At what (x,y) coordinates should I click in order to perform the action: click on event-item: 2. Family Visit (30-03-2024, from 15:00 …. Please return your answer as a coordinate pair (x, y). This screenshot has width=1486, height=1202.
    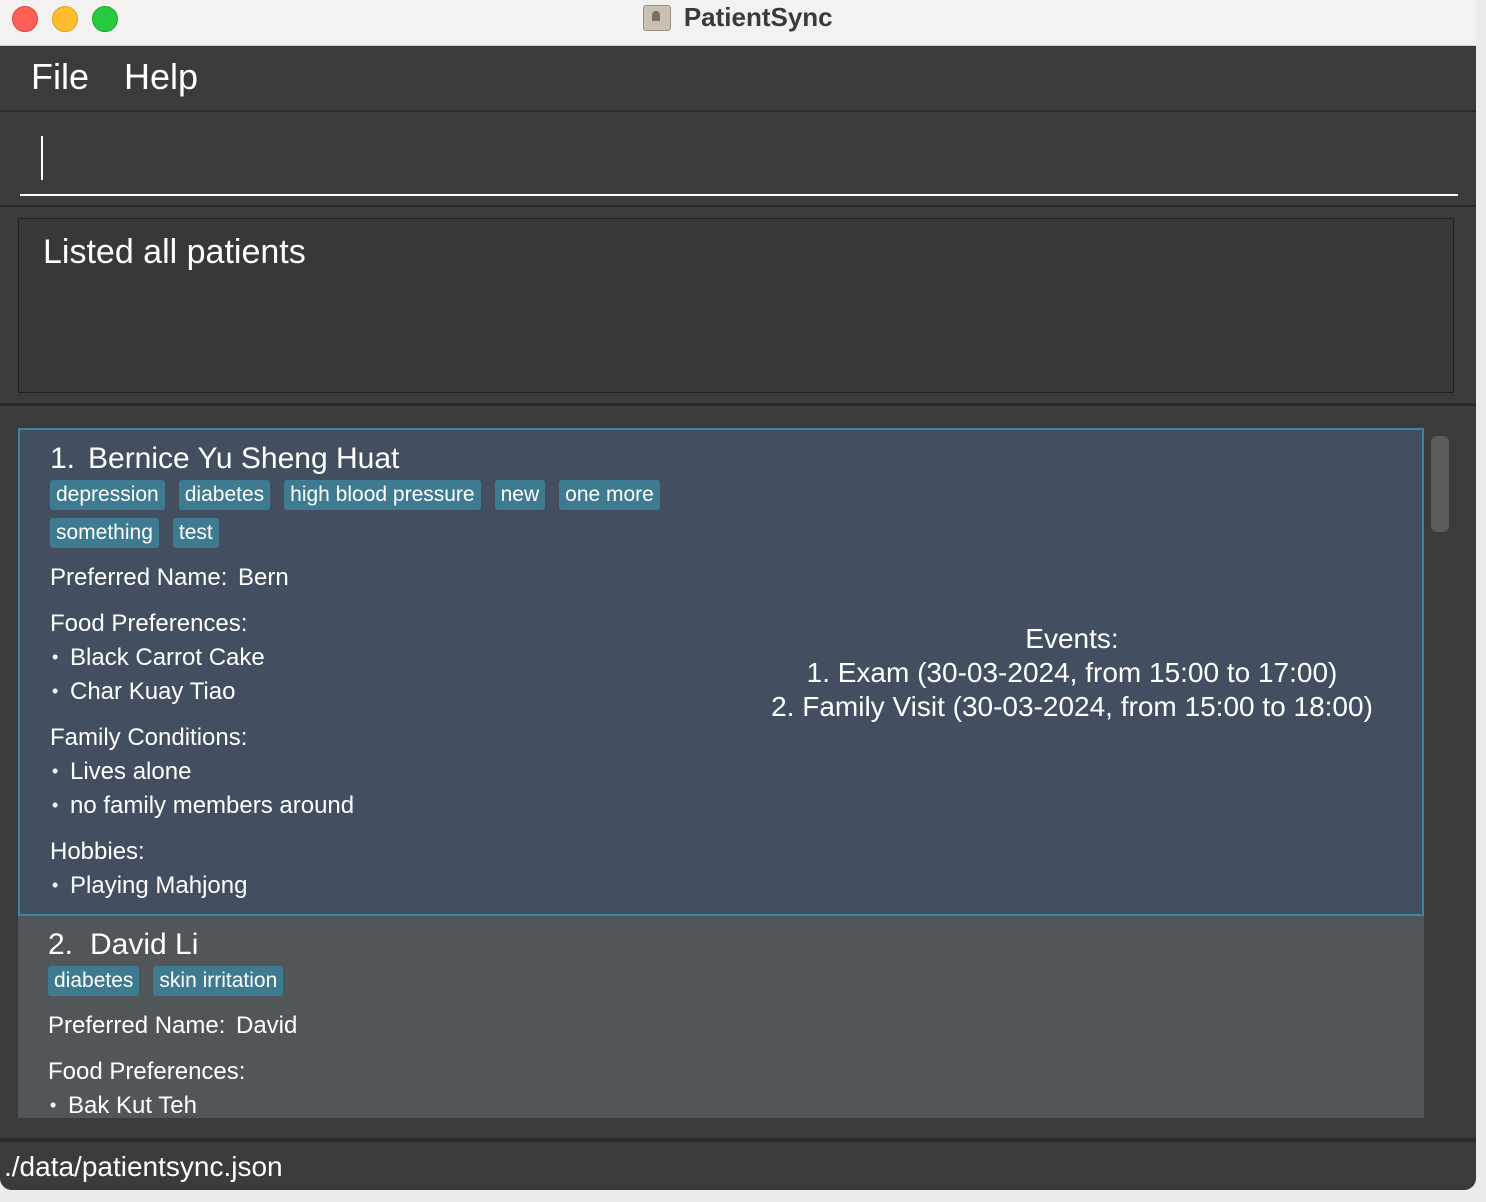
    Looking at the image, I should click on (1072, 706).